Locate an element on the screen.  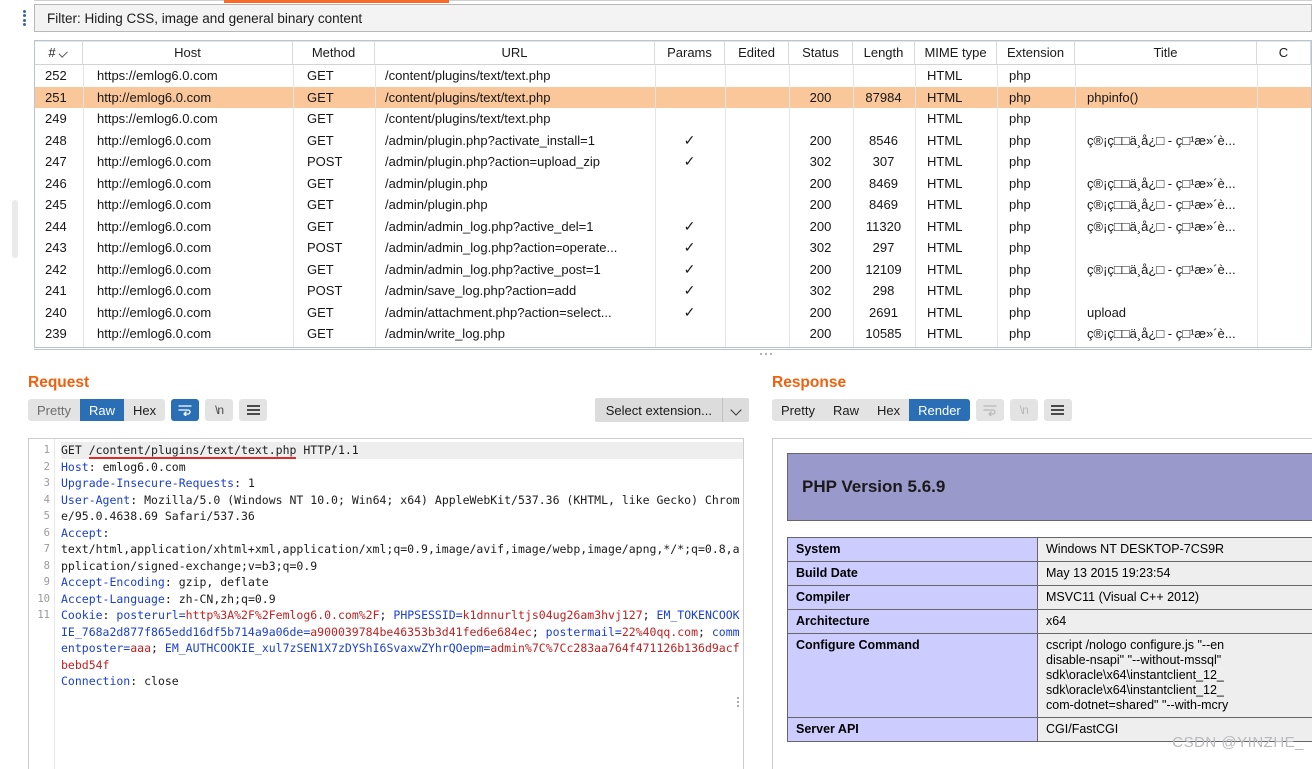
cell-title is located at coordinates (1166, 76).